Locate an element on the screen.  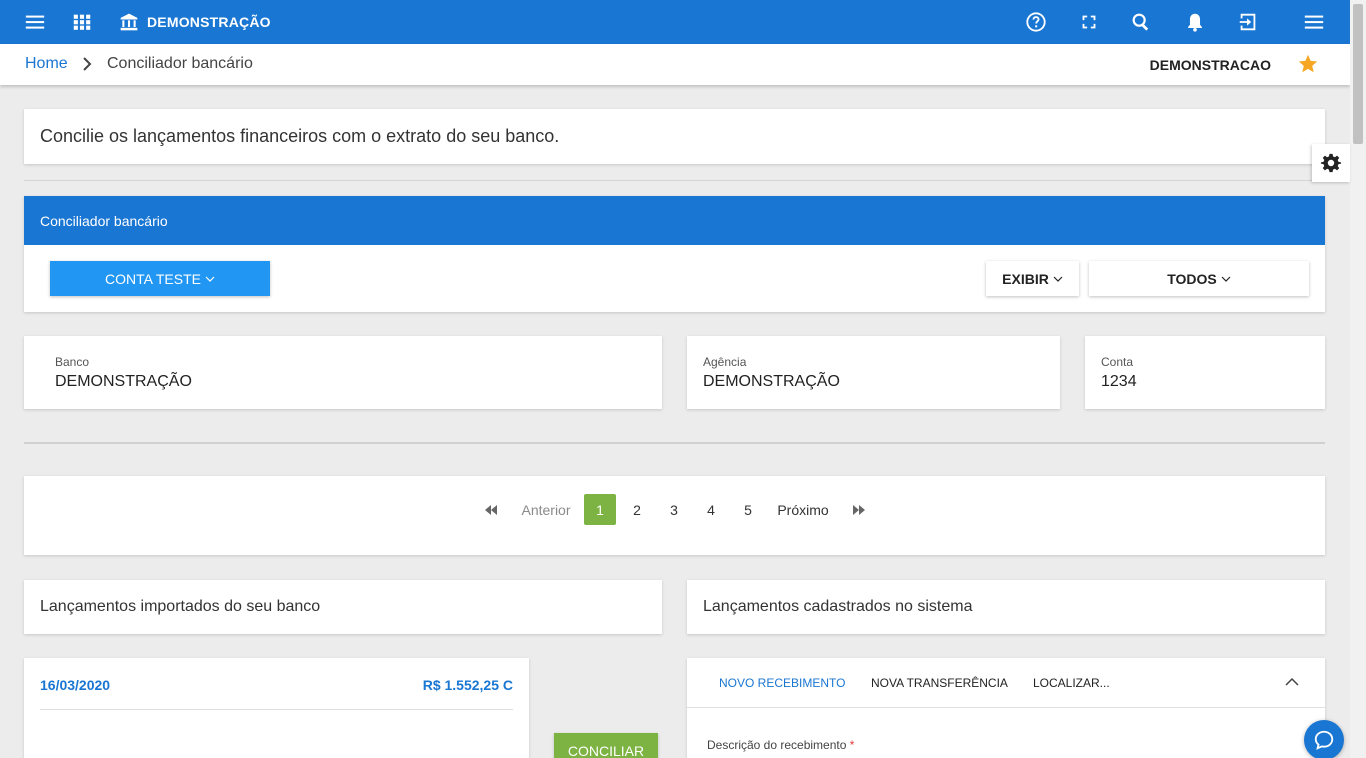
page-5-button: 5 is located at coordinates (748, 509).